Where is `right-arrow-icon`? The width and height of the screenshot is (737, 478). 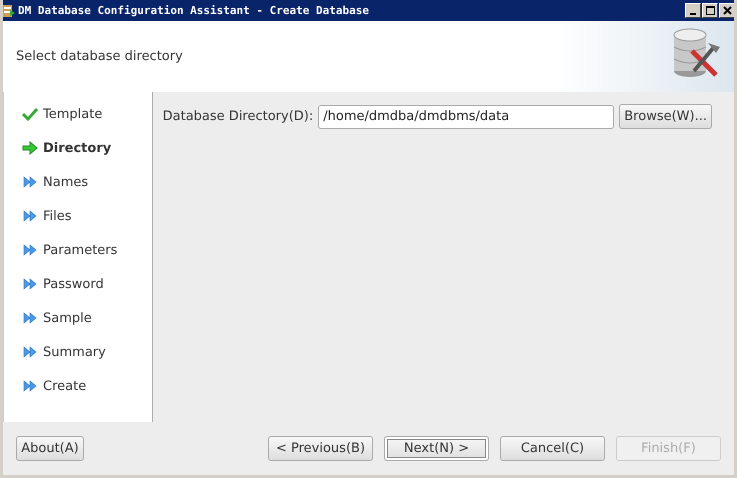 right-arrow-icon is located at coordinates (30, 148).